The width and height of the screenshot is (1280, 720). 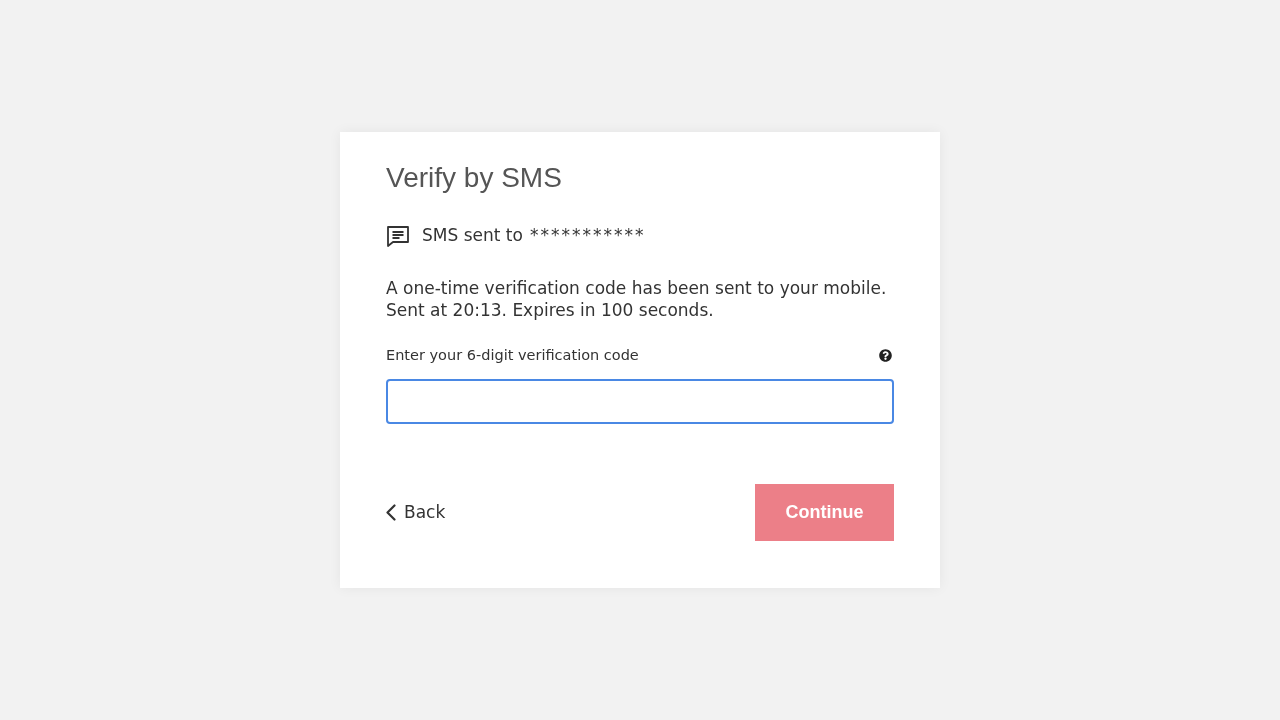 I want to click on masked-phone-number: ***********, so click(x=587, y=236).